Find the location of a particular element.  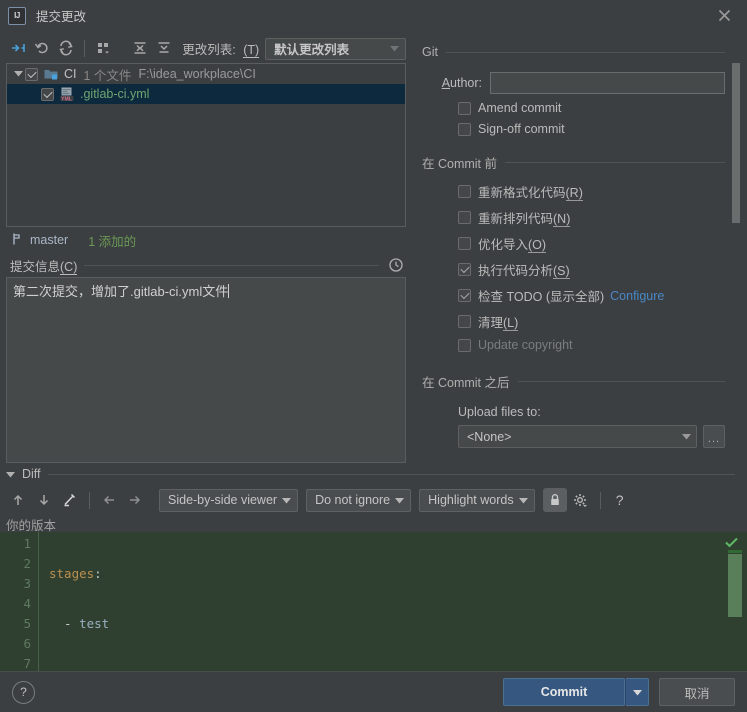

changelist-combo: 默认更改列表 is located at coordinates (335, 48).